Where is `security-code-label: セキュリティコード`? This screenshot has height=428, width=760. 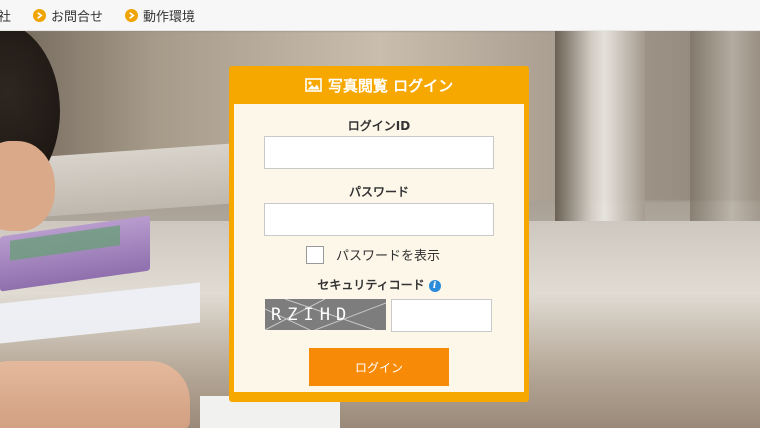
security-code-label: セキュリティコード is located at coordinates (371, 285).